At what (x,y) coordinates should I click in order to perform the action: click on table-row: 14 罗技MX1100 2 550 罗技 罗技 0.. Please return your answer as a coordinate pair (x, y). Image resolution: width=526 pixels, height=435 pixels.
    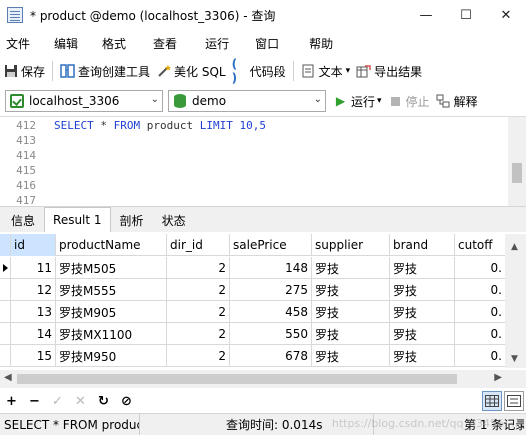
    Looking at the image, I should click on (252, 334).